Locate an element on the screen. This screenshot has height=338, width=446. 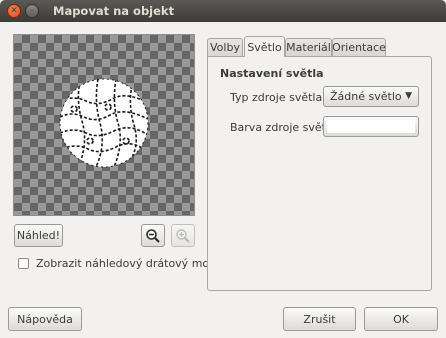
close-window-button: ✕ is located at coordinates (14, 11).